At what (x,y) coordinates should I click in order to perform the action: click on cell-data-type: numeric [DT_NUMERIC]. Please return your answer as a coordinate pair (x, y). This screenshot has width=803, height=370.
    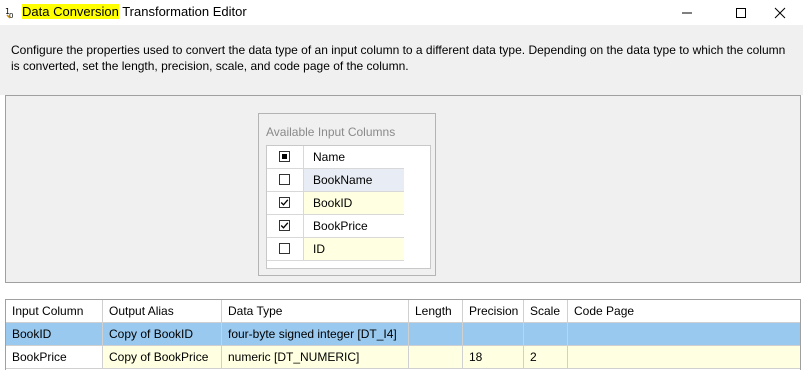
    Looking at the image, I should click on (315, 357).